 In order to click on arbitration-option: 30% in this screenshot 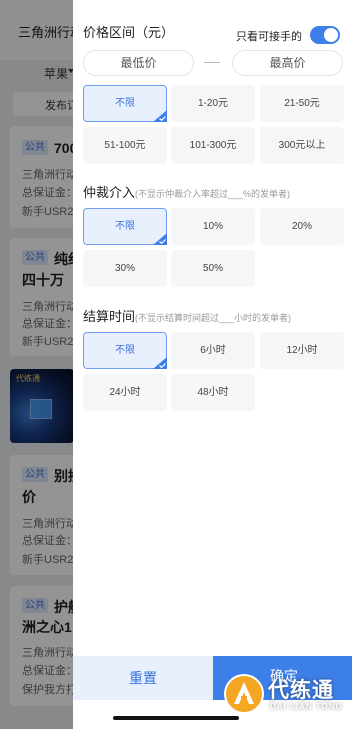, I will do `click(125, 268)`.